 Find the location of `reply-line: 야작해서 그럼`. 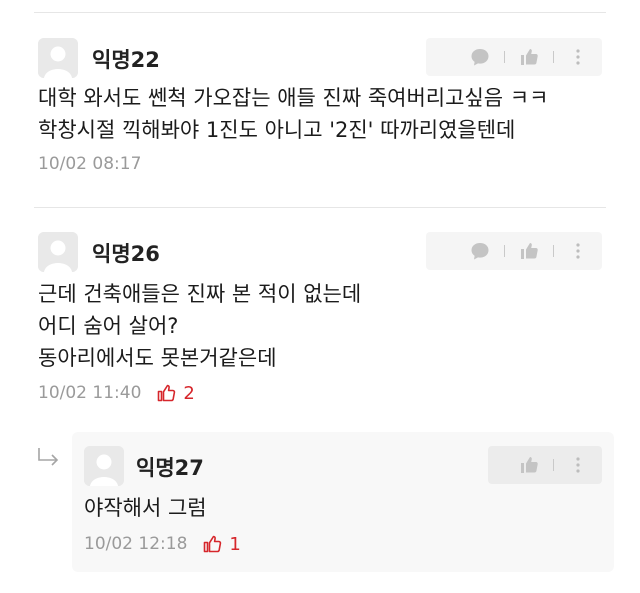

reply-line: 야작해서 그럼 is located at coordinates (145, 508).